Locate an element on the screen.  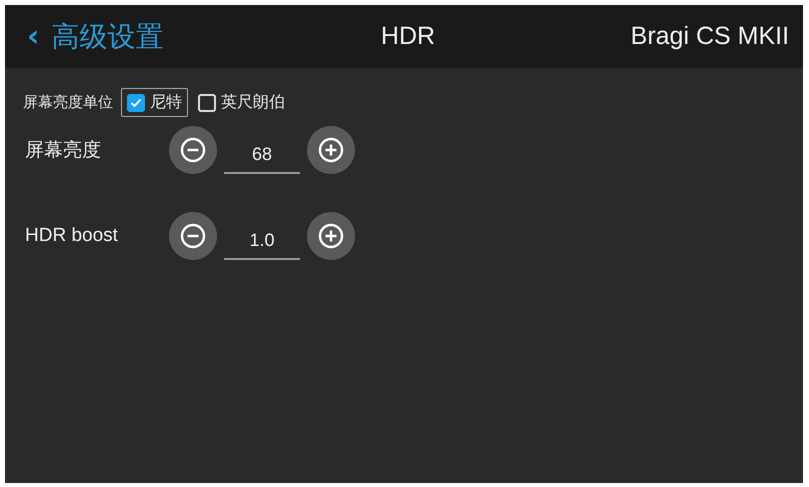
unit-label: 屏幕亮度单位 is located at coordinates (68, 102).